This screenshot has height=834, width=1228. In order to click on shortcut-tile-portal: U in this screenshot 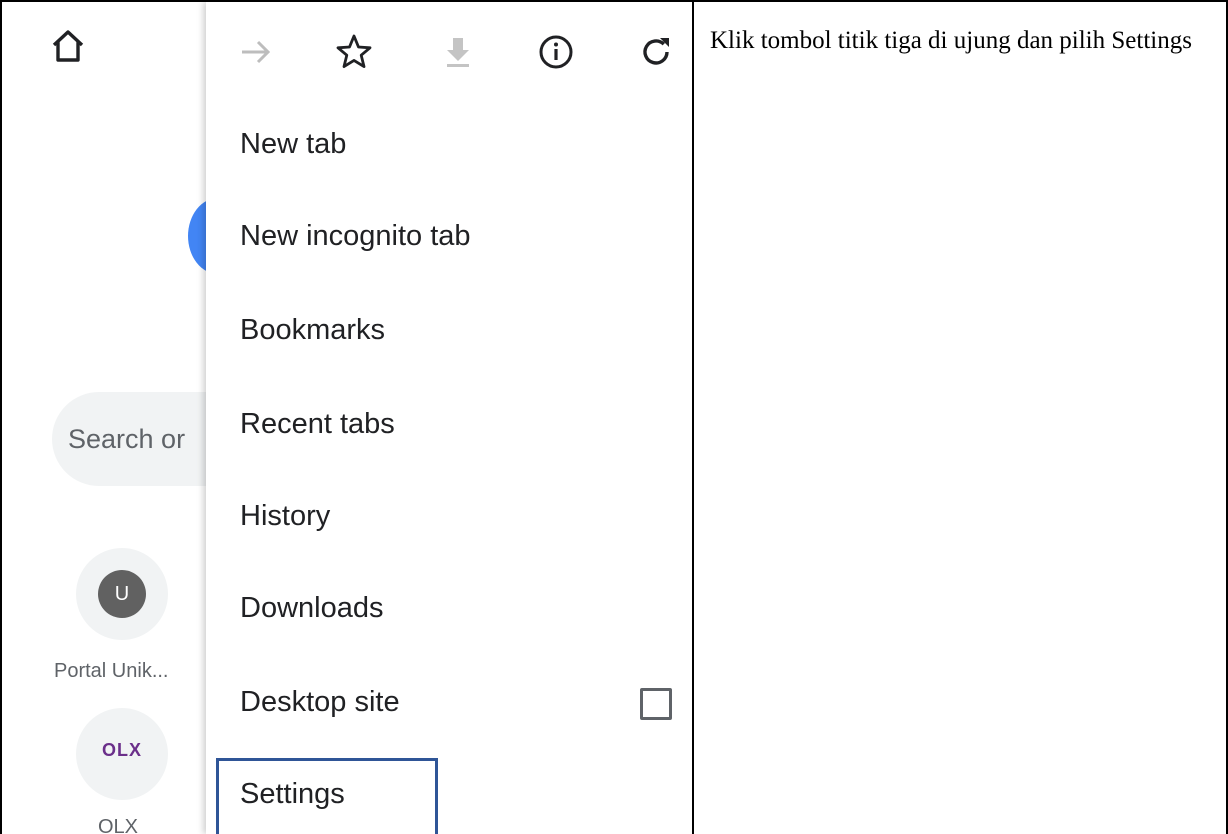, I will do `click(122, 594)`.